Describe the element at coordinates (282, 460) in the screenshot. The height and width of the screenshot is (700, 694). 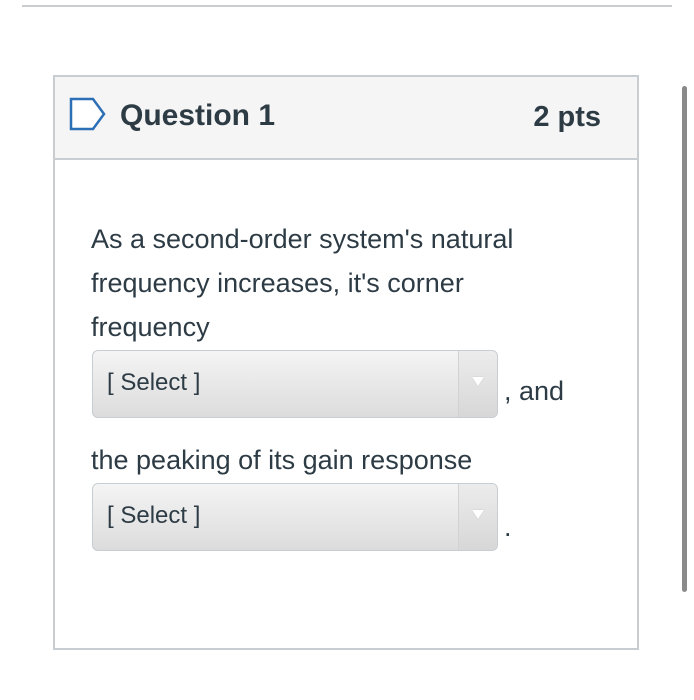
I see `question-text-line: the peaking of its gain response` at that location.